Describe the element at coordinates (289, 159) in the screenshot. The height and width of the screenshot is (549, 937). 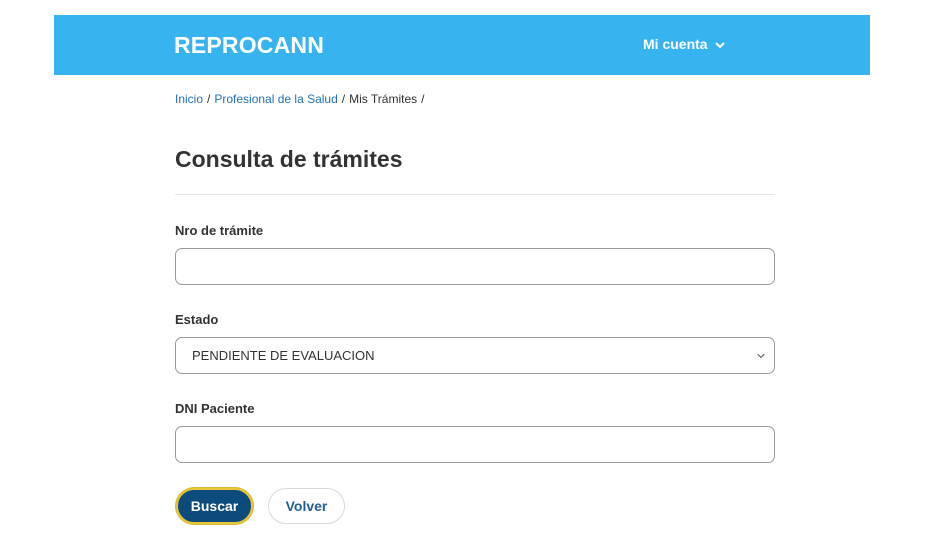
I see `page-title: Consulta de trámites` at that location.